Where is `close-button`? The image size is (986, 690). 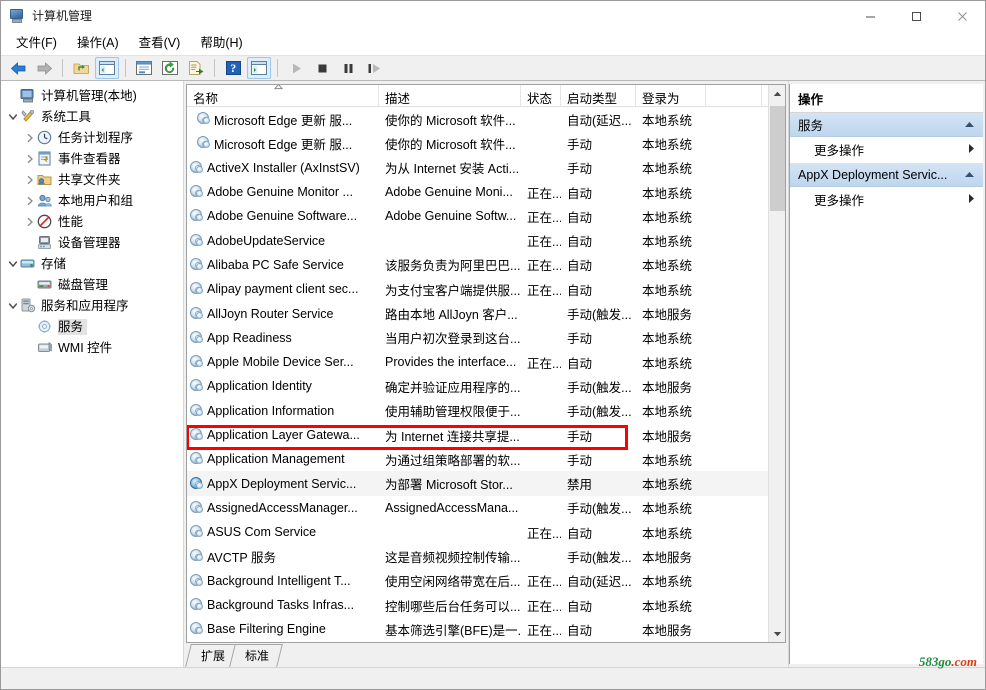 close-button is located at coordinates (962, 16).